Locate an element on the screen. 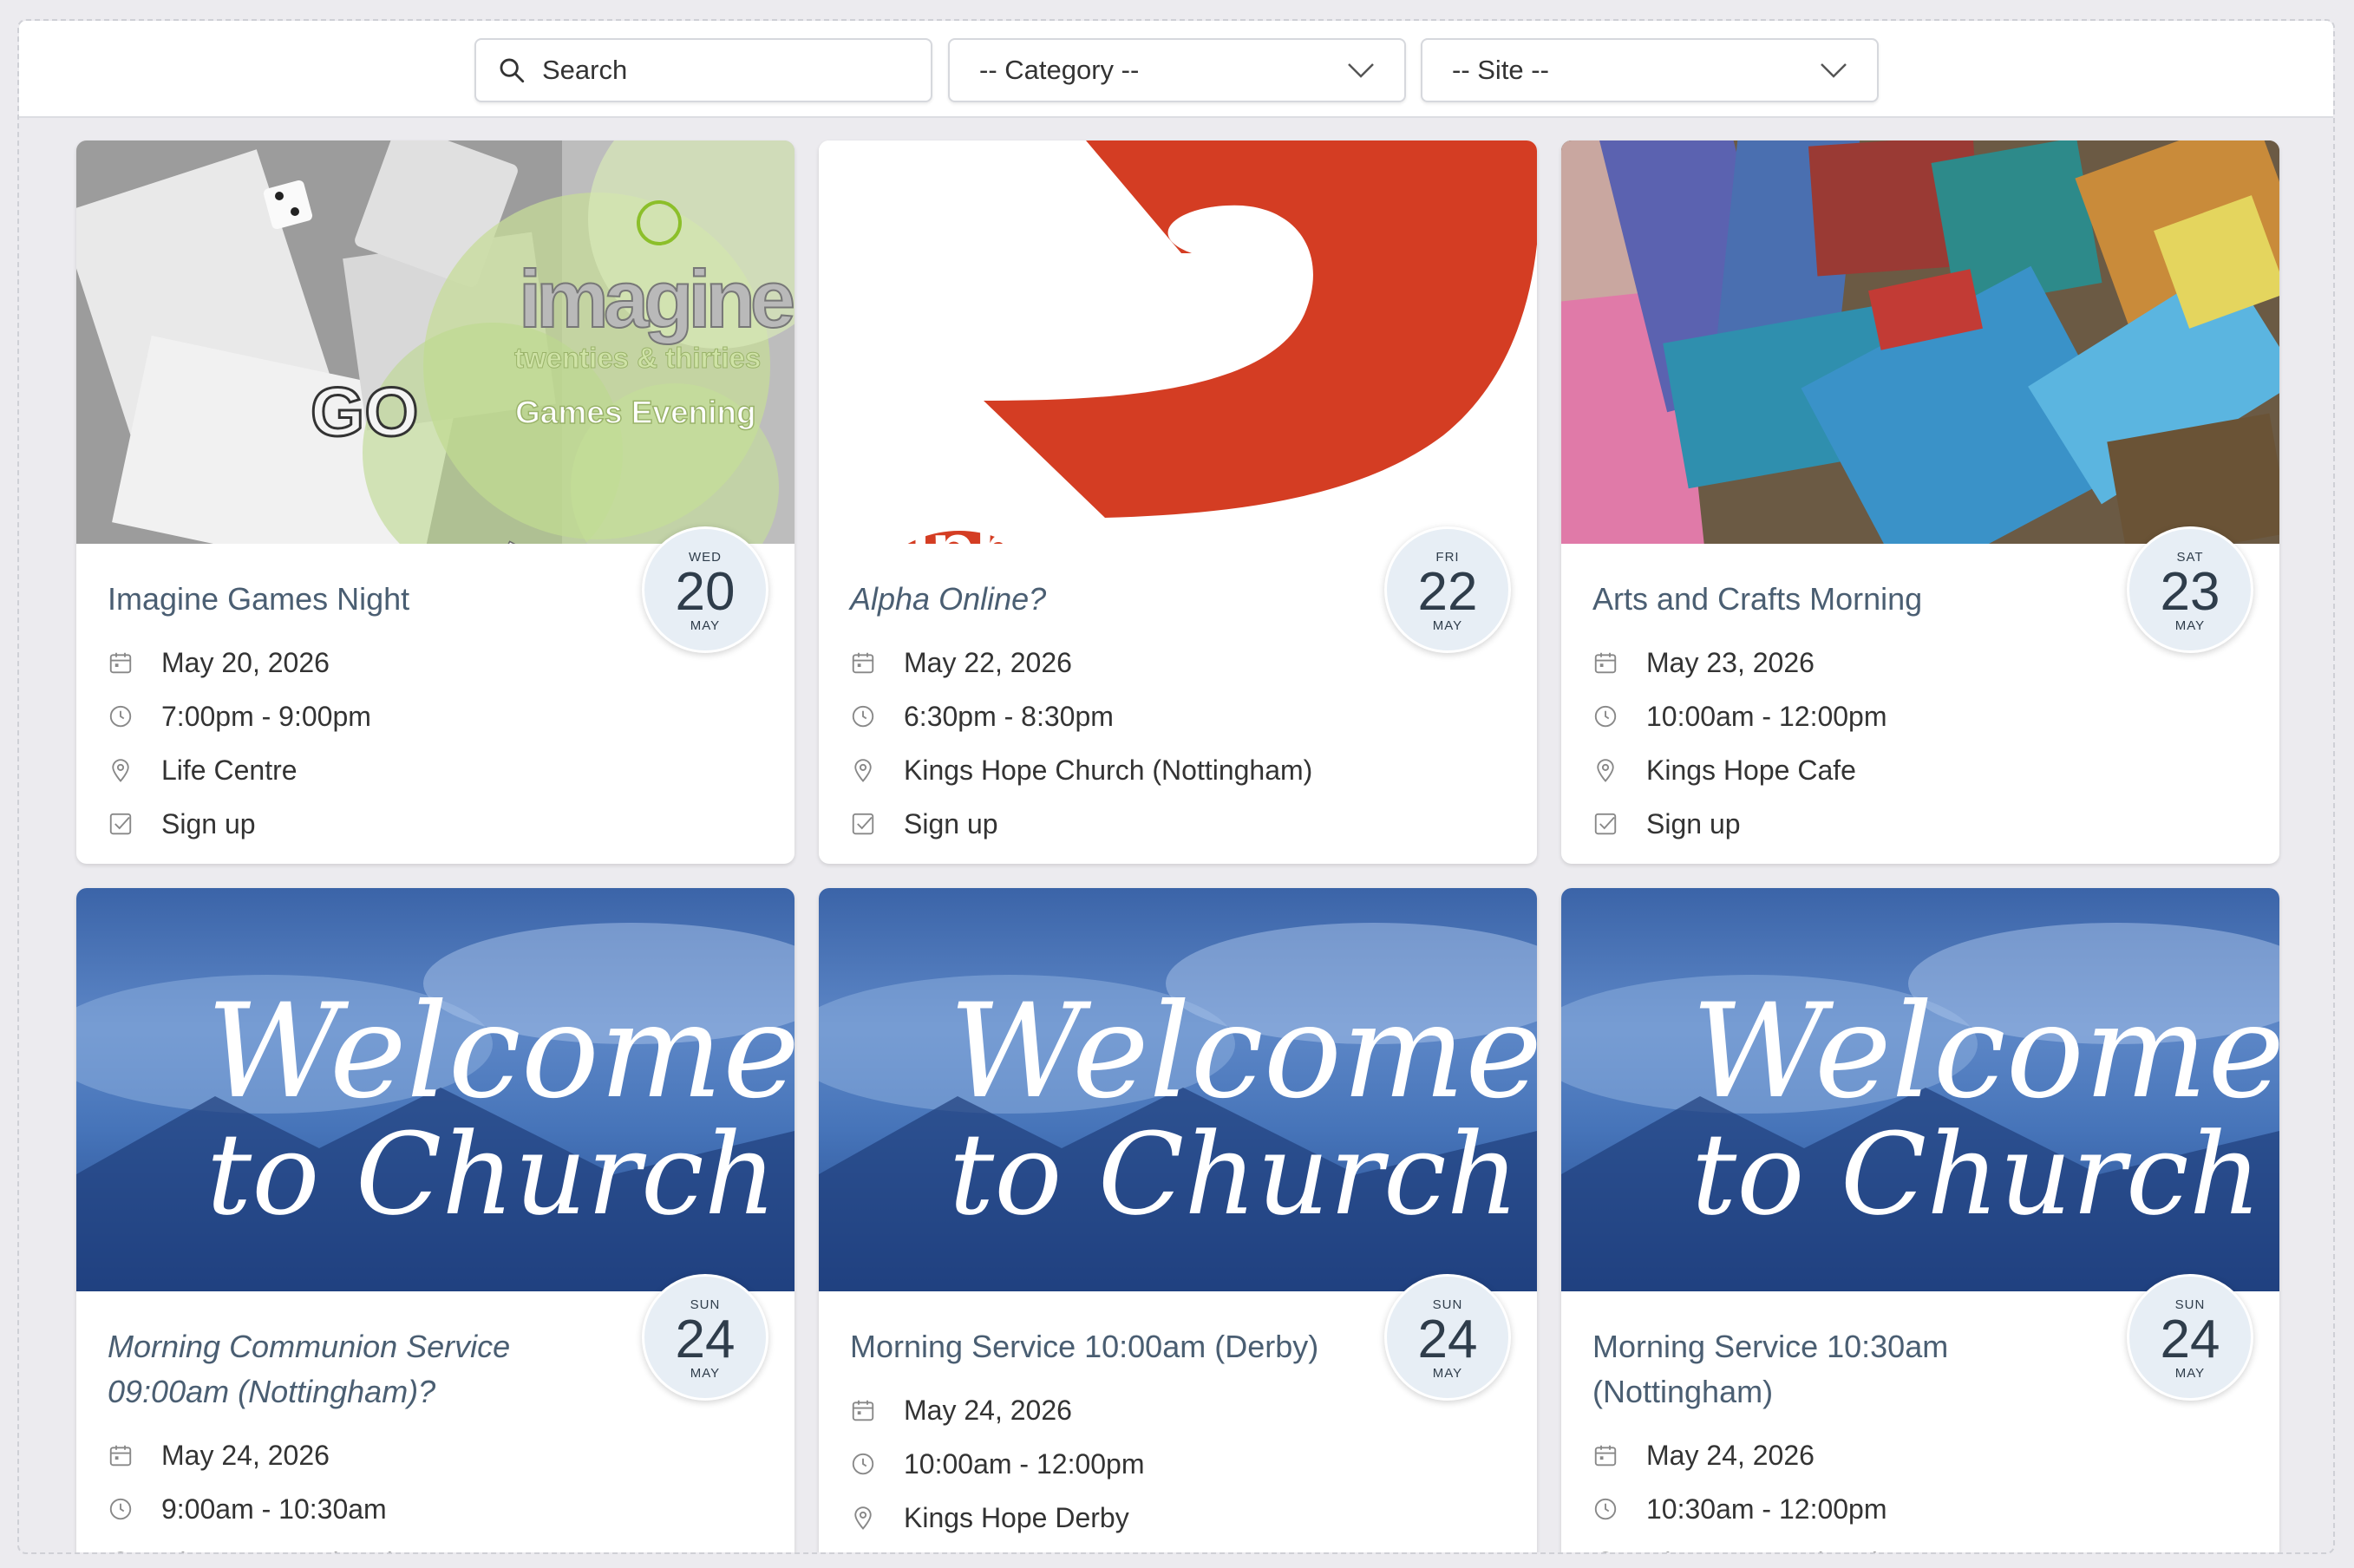  event-time-row: 10:00am - 12:00pm is located at coordinates (1922, 716).